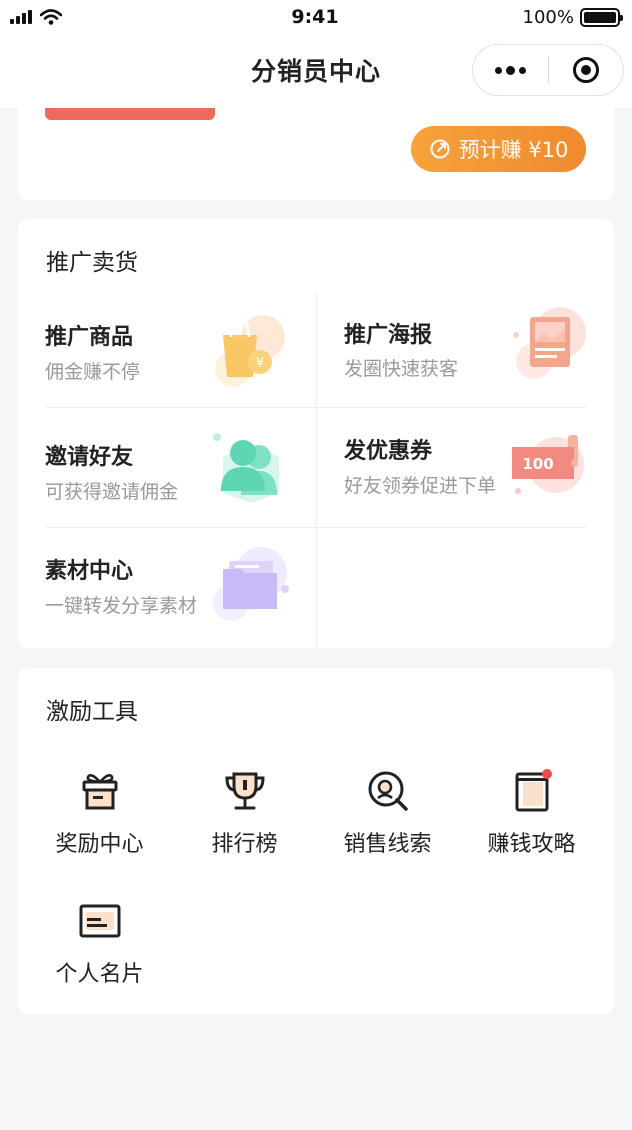 The image size is (632, 1130). Describe the element at coordinates (244, 823) in the screenshot. I see `leaderboard-button: 排行榜` at that location.